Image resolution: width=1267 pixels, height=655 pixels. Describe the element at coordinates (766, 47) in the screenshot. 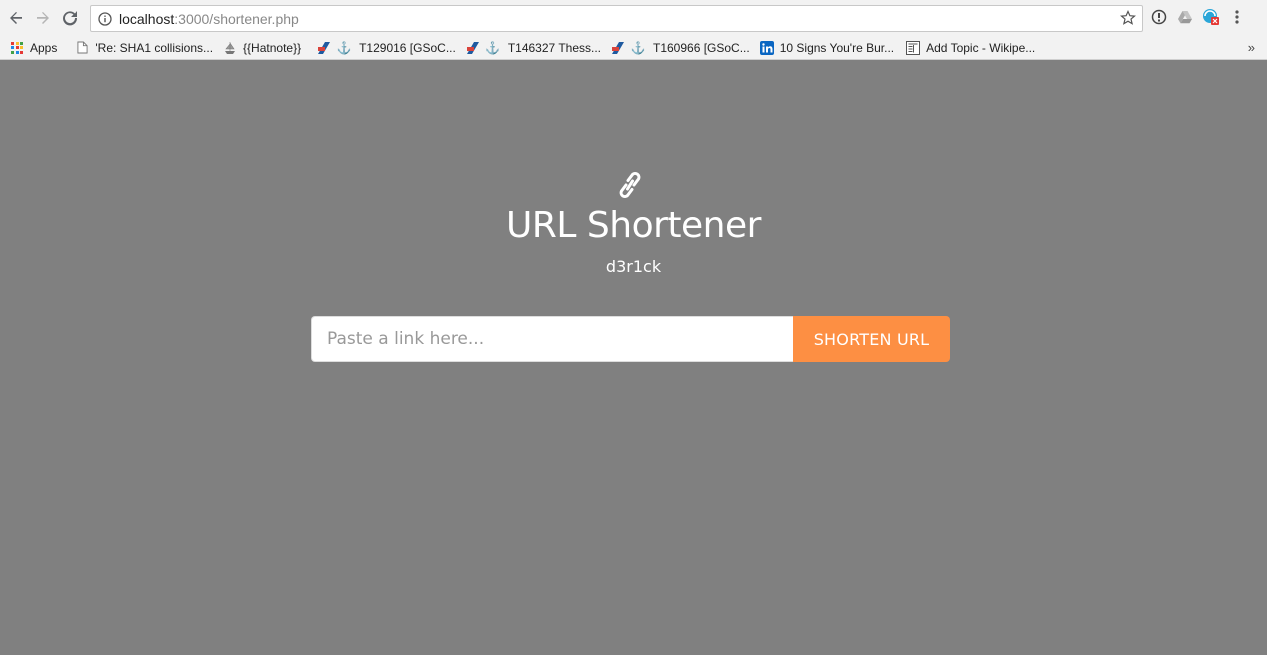

I see `linkedin-icon` at that location.